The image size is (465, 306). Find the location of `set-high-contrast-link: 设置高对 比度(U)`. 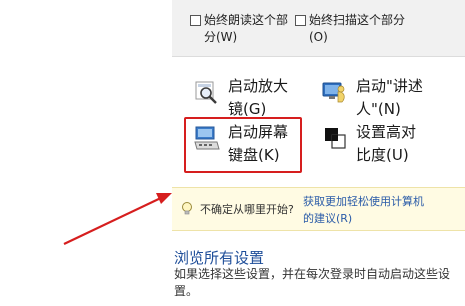

set-high-contrast-link: 设置高对 比度(U) is located at coordinates (369, 144).